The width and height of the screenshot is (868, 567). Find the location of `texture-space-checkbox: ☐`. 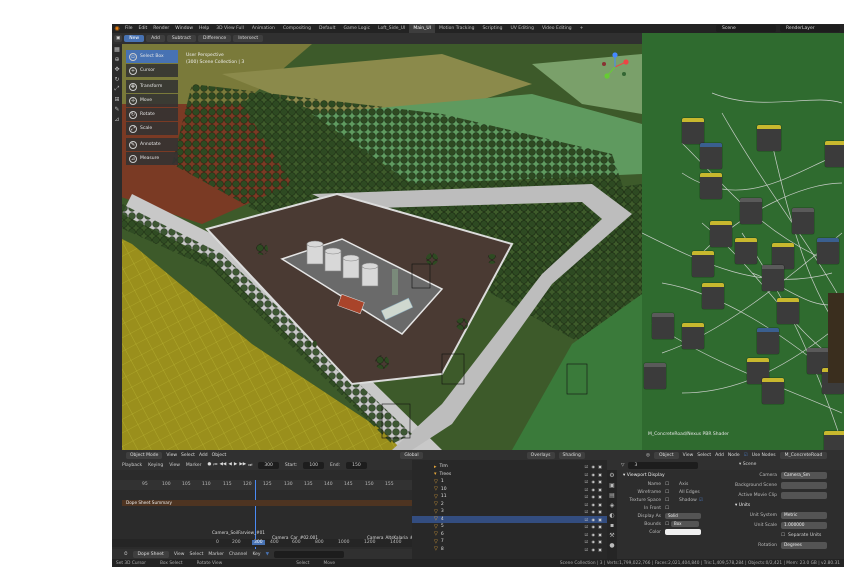

texture-space-checkbox: ☐ is located at coordinates (667, 500).